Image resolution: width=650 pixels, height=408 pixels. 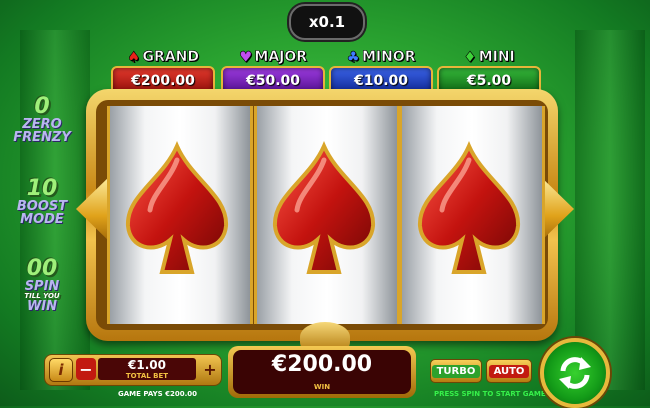 What do you see at coordinates (327, 22) in the screenshot?
I see `multiplier-display: x0.1` at bounding box center [327, 22].